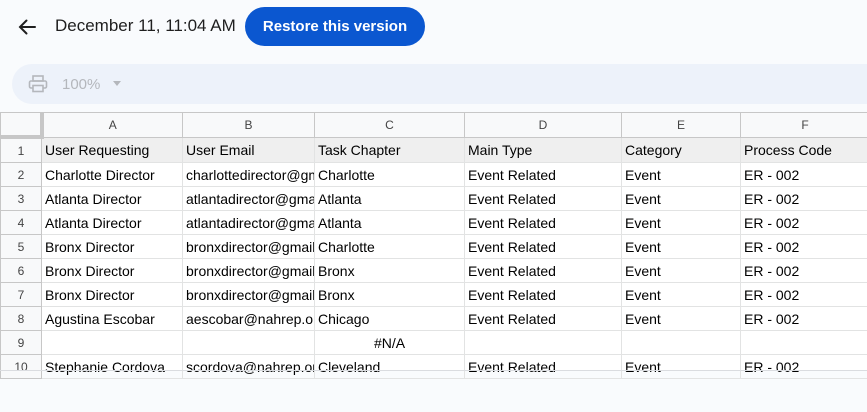 The height and width of the screenshot is (412, 867). I want to click on cell-c3: Atlanta, so click(389, 198).